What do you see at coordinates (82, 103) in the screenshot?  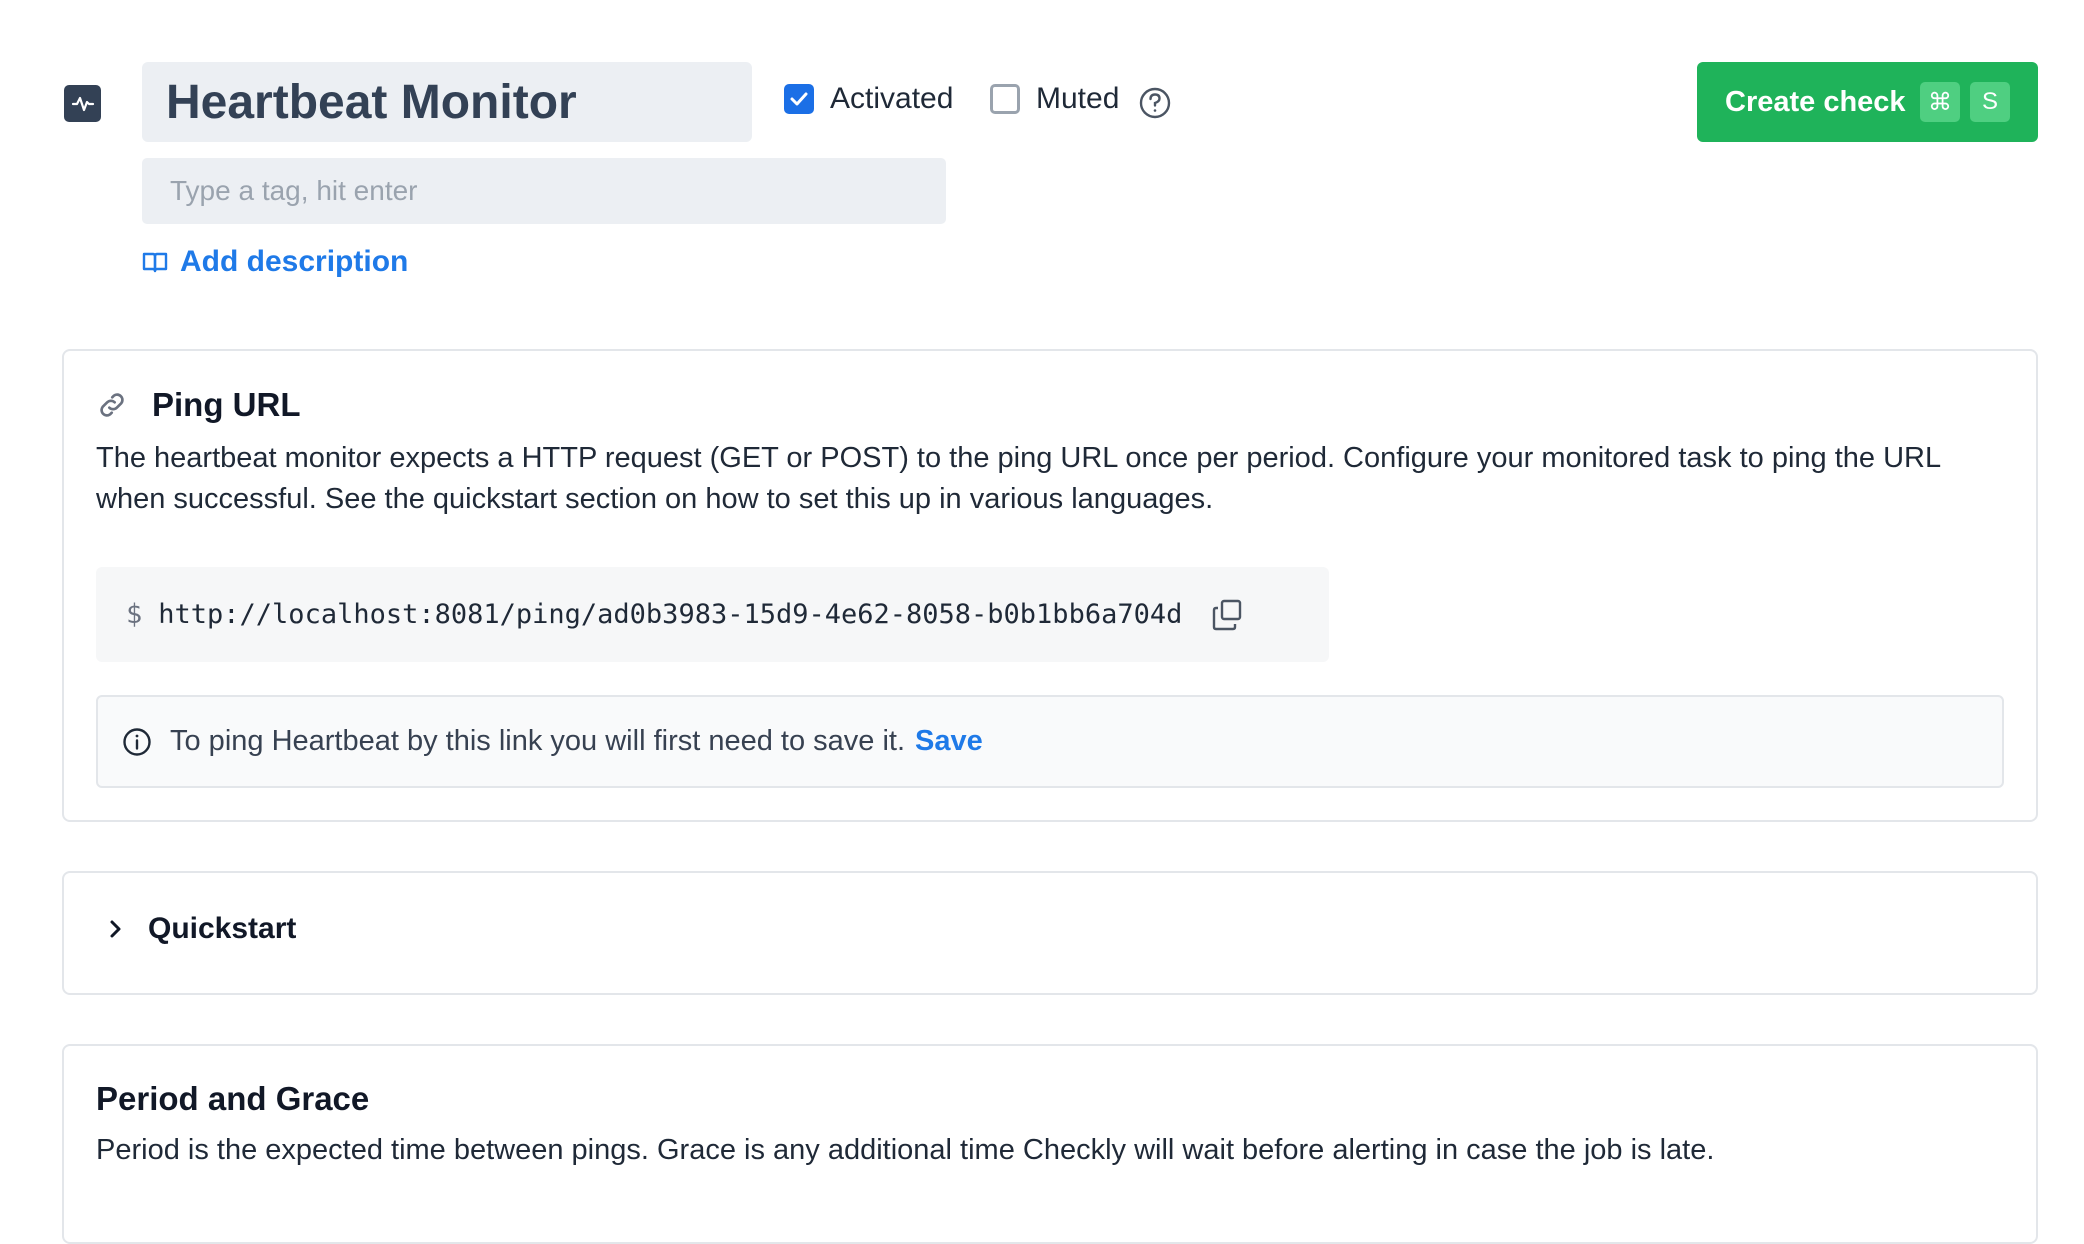 I see `heartbeat-icon` at bounding box center [82, 103].